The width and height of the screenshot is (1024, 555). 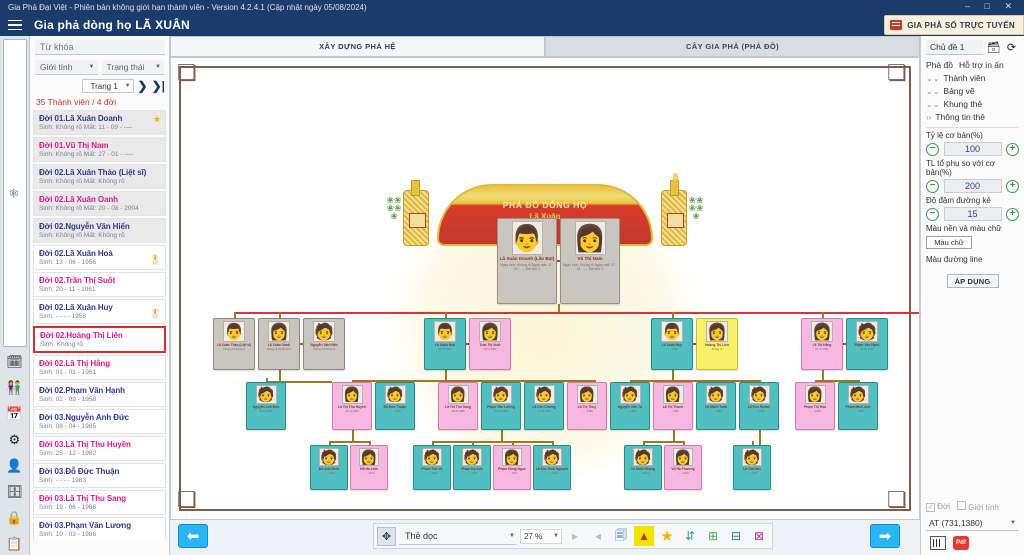 I want to click on person-card: 👩 Trần Thị Suốt 20-11-1961, so click(x=490, y=344).